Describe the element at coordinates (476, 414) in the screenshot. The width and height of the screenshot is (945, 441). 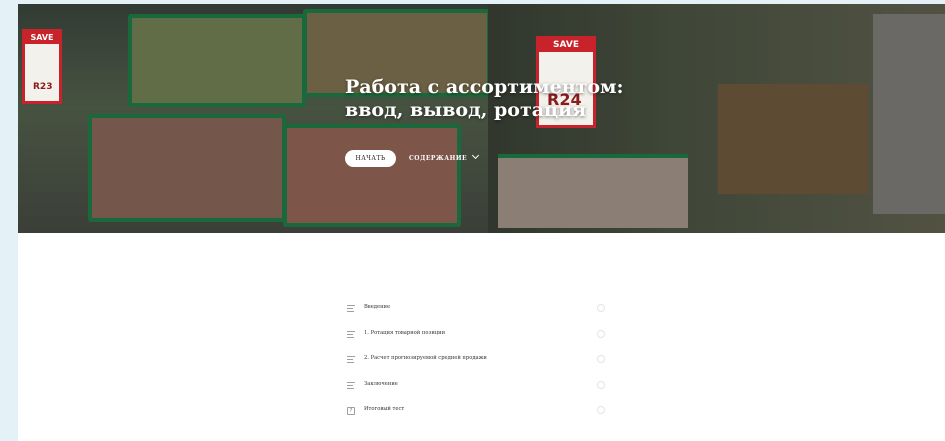
I see `lesson-item: ? Итоговый тест` at that location.